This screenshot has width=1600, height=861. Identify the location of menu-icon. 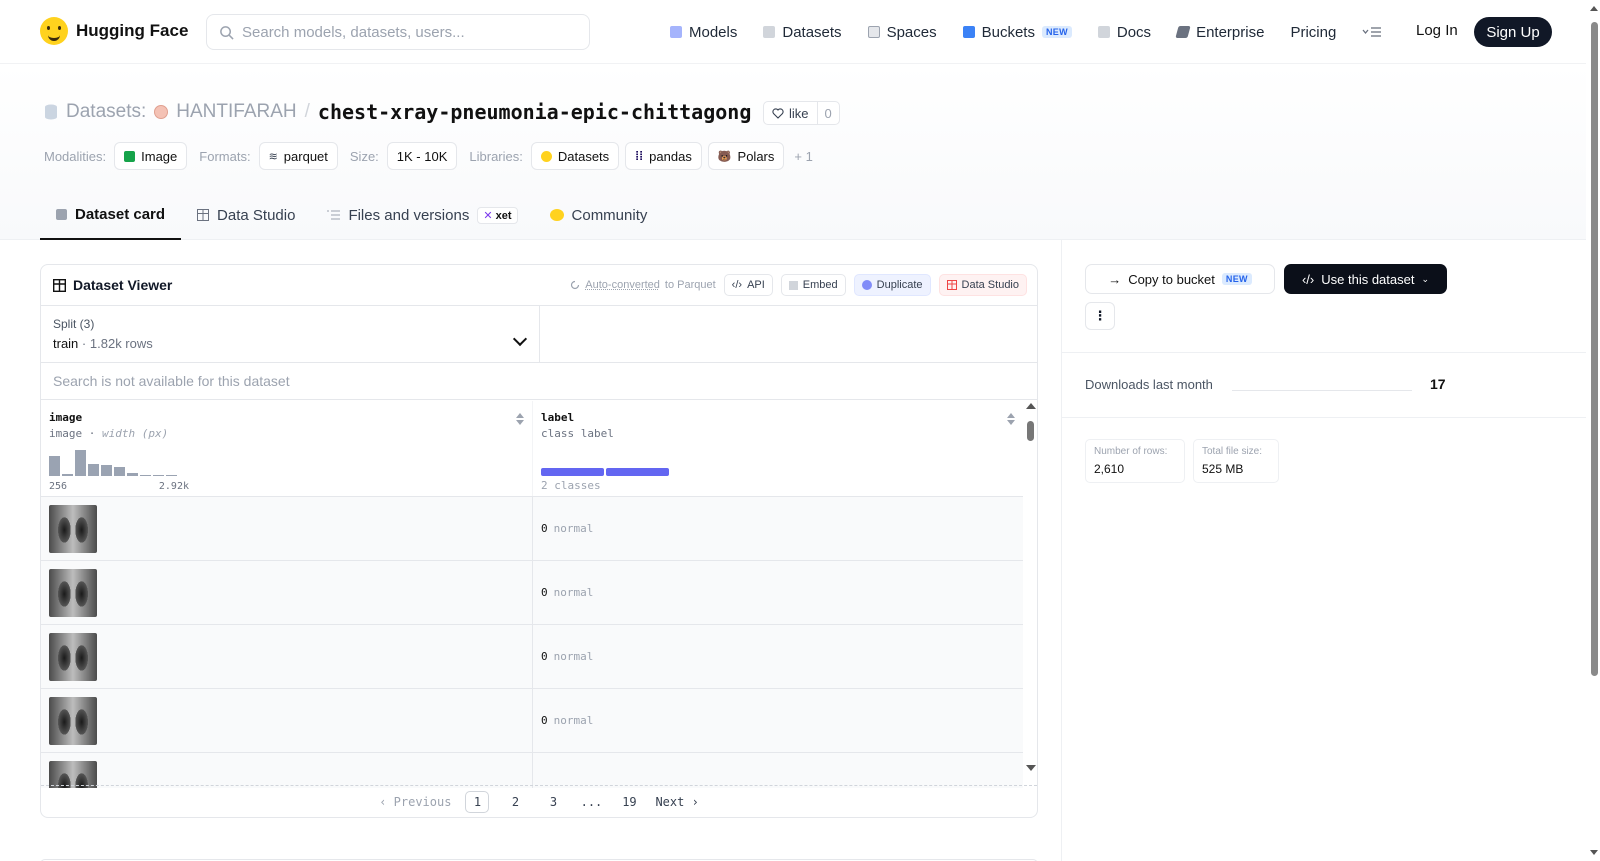
(1372, 32).